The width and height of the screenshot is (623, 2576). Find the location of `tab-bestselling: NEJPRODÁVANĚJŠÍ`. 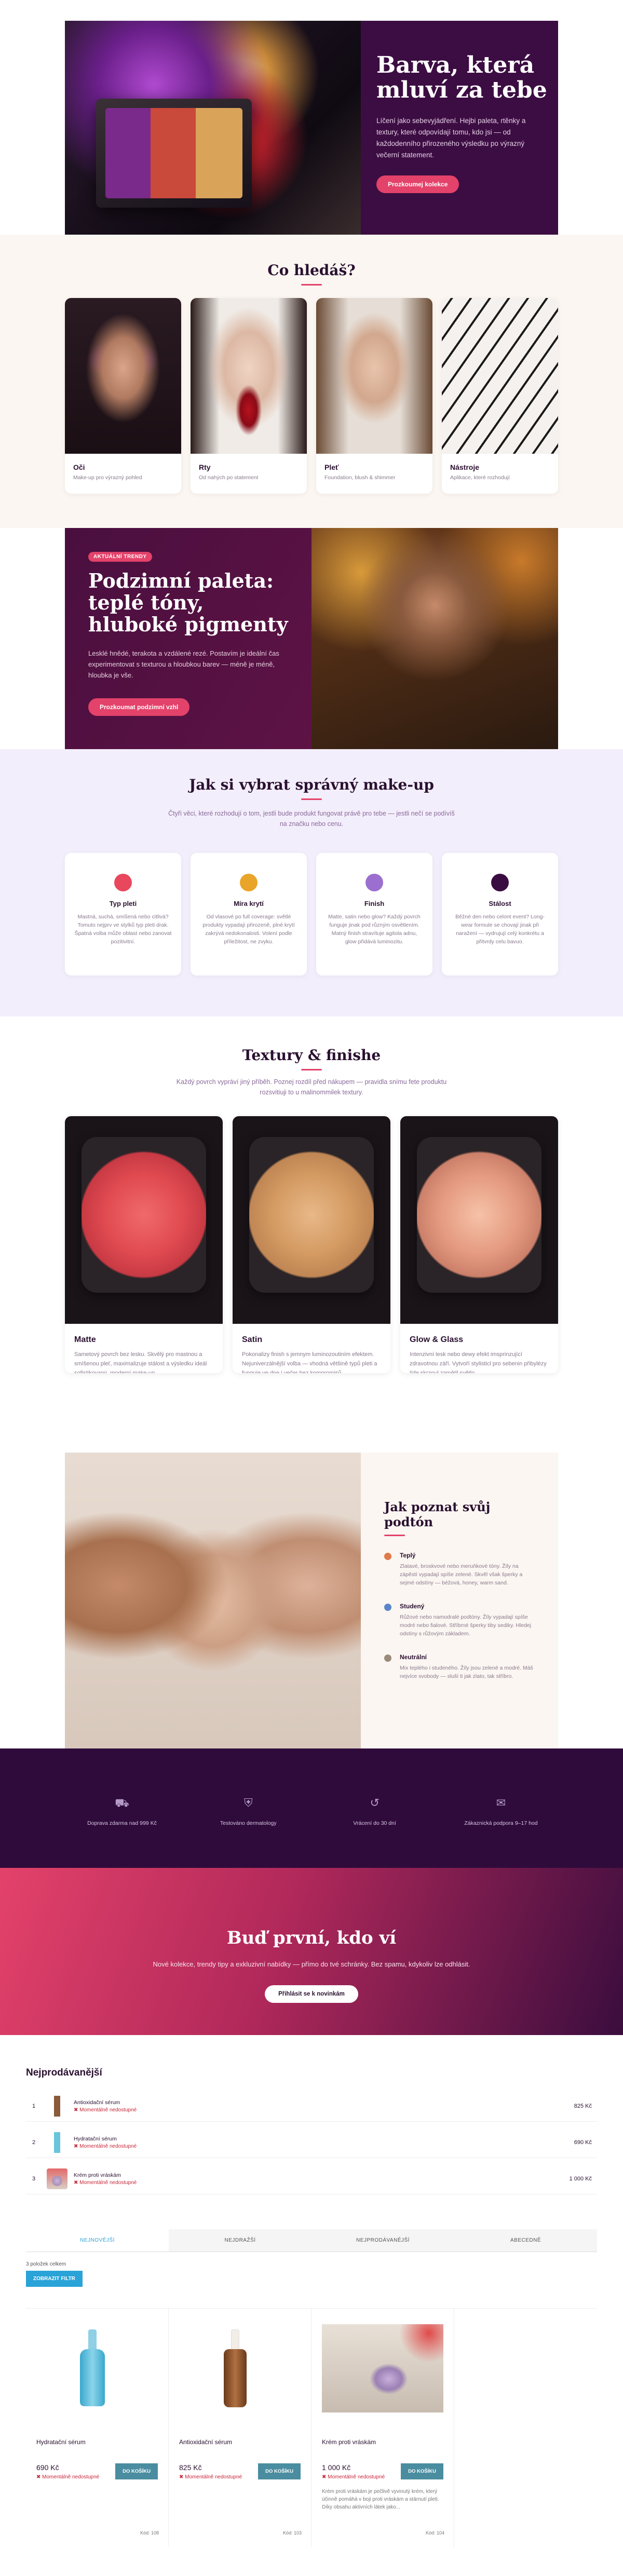

tab-bestselling: NEJPRODÁVANĚJŠÍ is located at coordinates (383, 2240).